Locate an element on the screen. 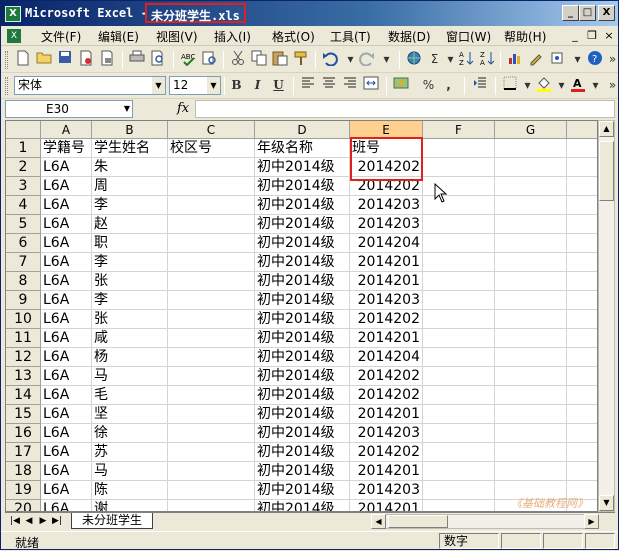 The image size is (619, 551). font-name-select: 宋体 ▼ is located at coordinates (90, 85).